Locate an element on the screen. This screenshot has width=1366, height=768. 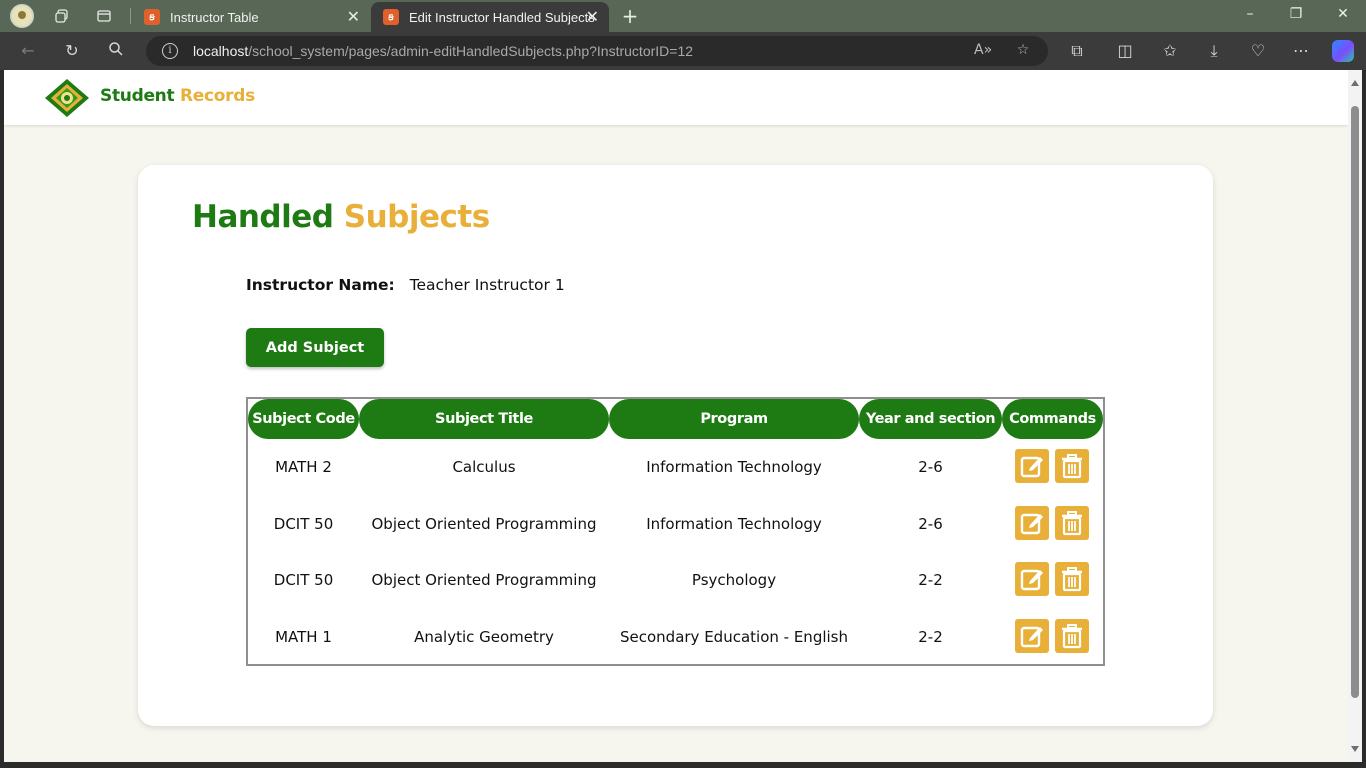
refresh-icon: ↻ is located at coordinates (72, 51).